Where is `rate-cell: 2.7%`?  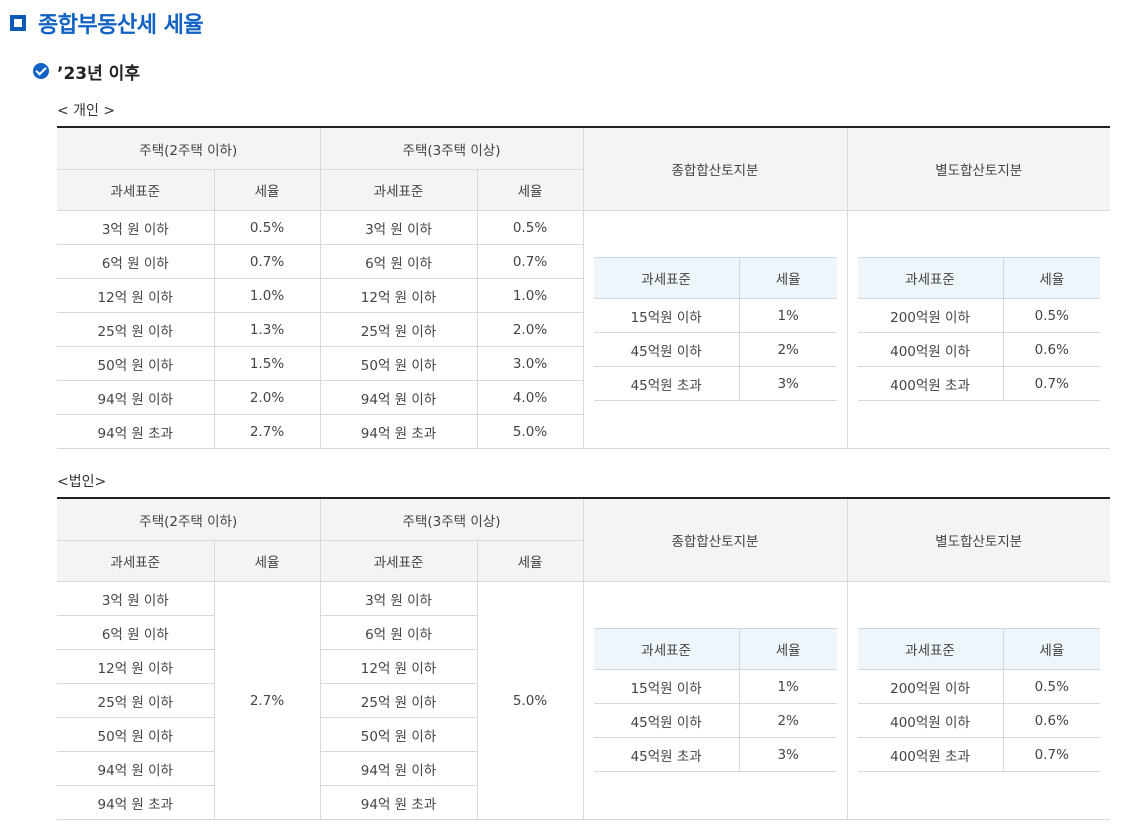
rate-cell: 2.7% is located at coordinates (267, 431).